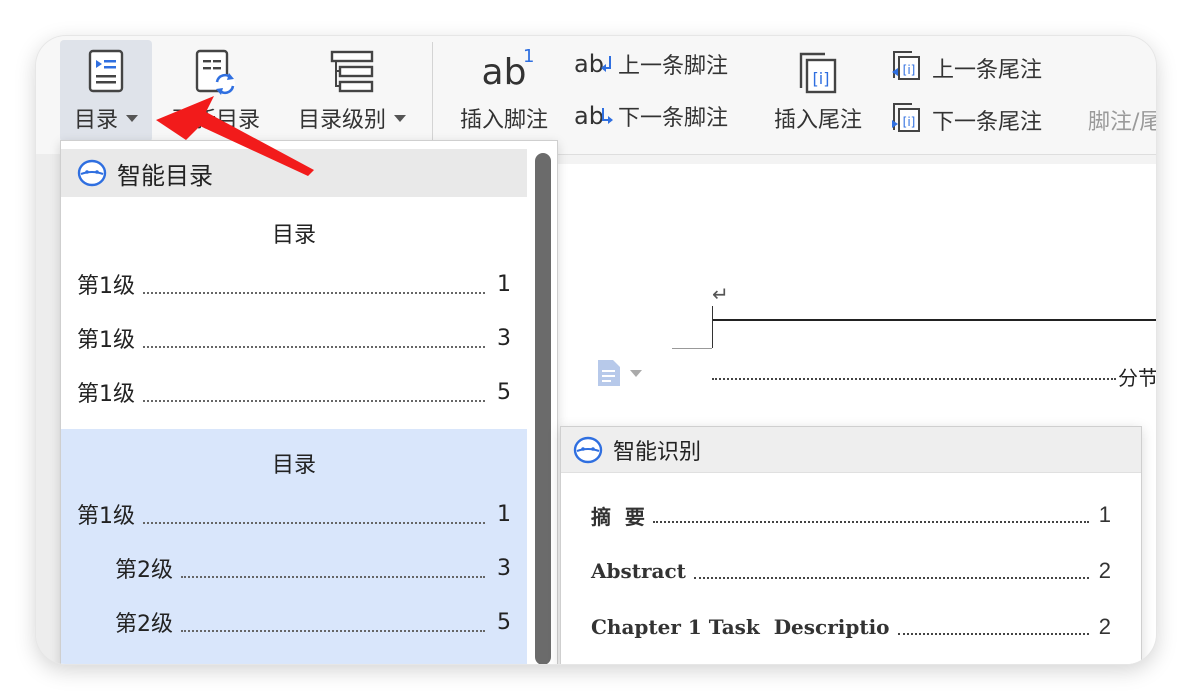 This screenshot has width=1192, height=700. I want to click on prev-footnote-label: 上一条脚注, so click(673, 66).